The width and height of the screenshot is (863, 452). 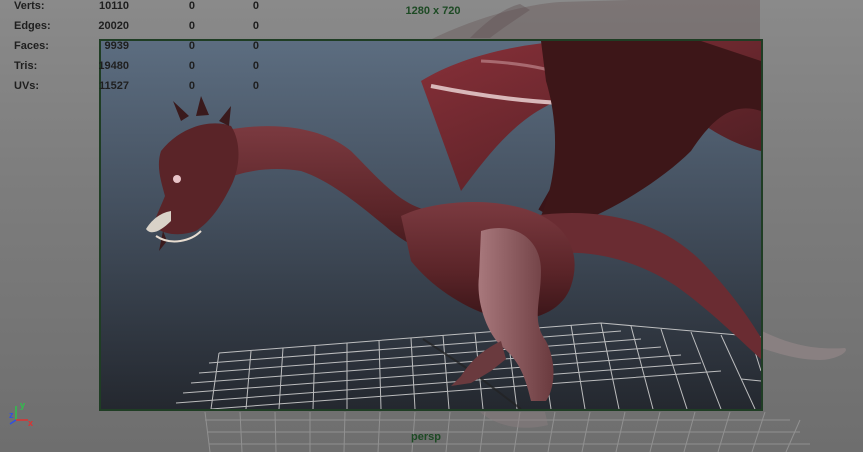 I want to click on hud-row-faces: Faces: 9939 0 0, so click(x=150, y=48).